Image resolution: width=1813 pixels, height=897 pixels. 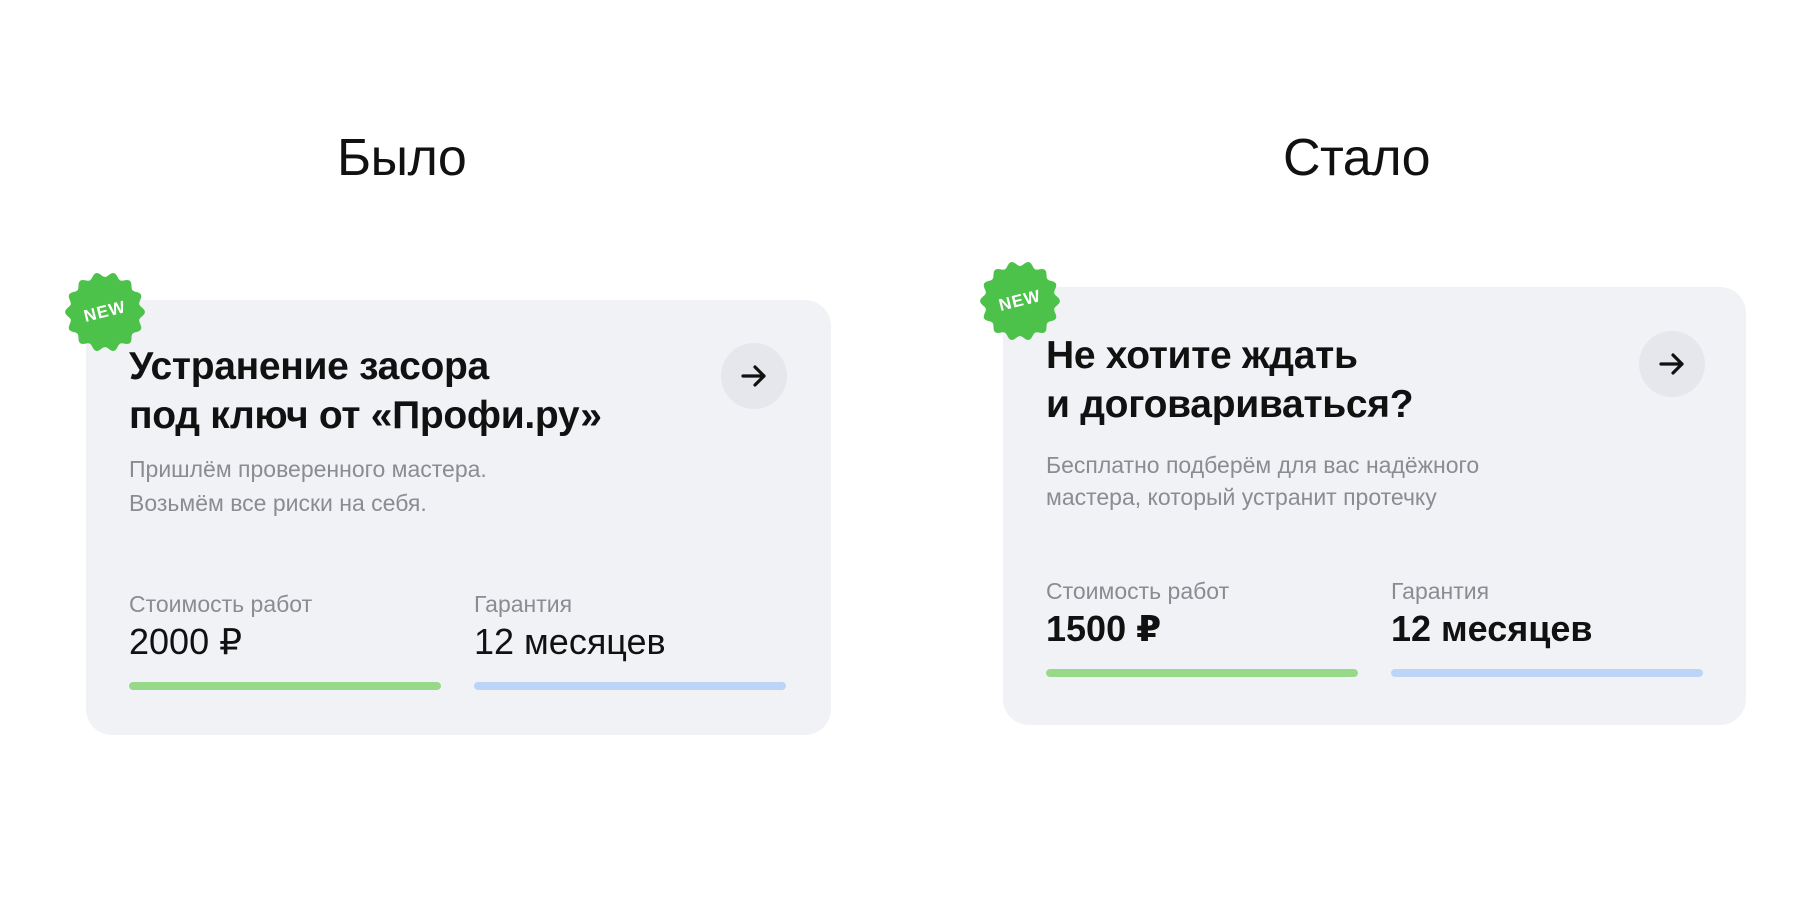 What do you see at coordinates (278, 503) in the screenshot?
I see `card-description-line-2: Возьмём все риски на себя.` at bounding box center [278, 503].